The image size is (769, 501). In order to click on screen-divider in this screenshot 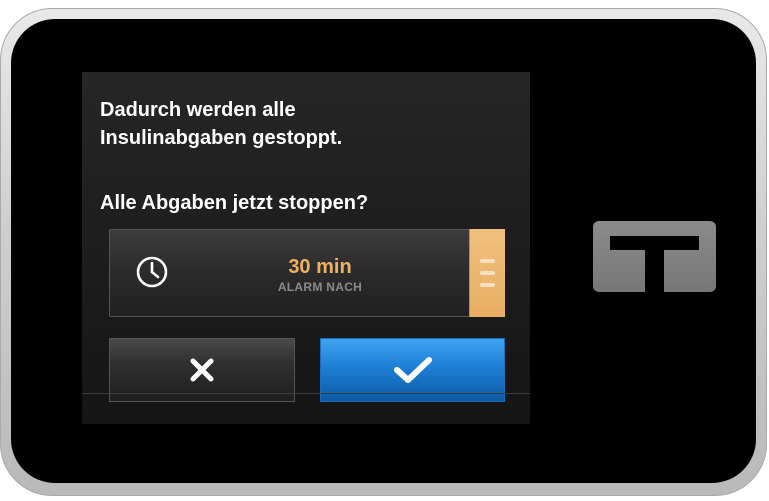, I will do `click(306, 393)`.